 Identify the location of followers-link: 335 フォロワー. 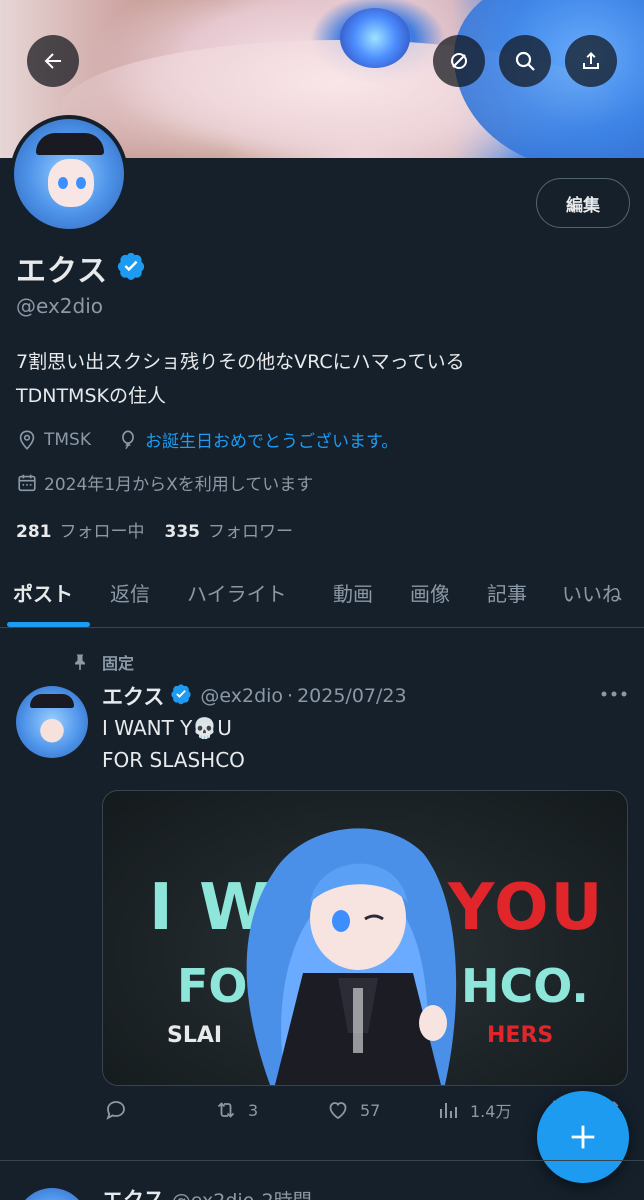
(229, 529).